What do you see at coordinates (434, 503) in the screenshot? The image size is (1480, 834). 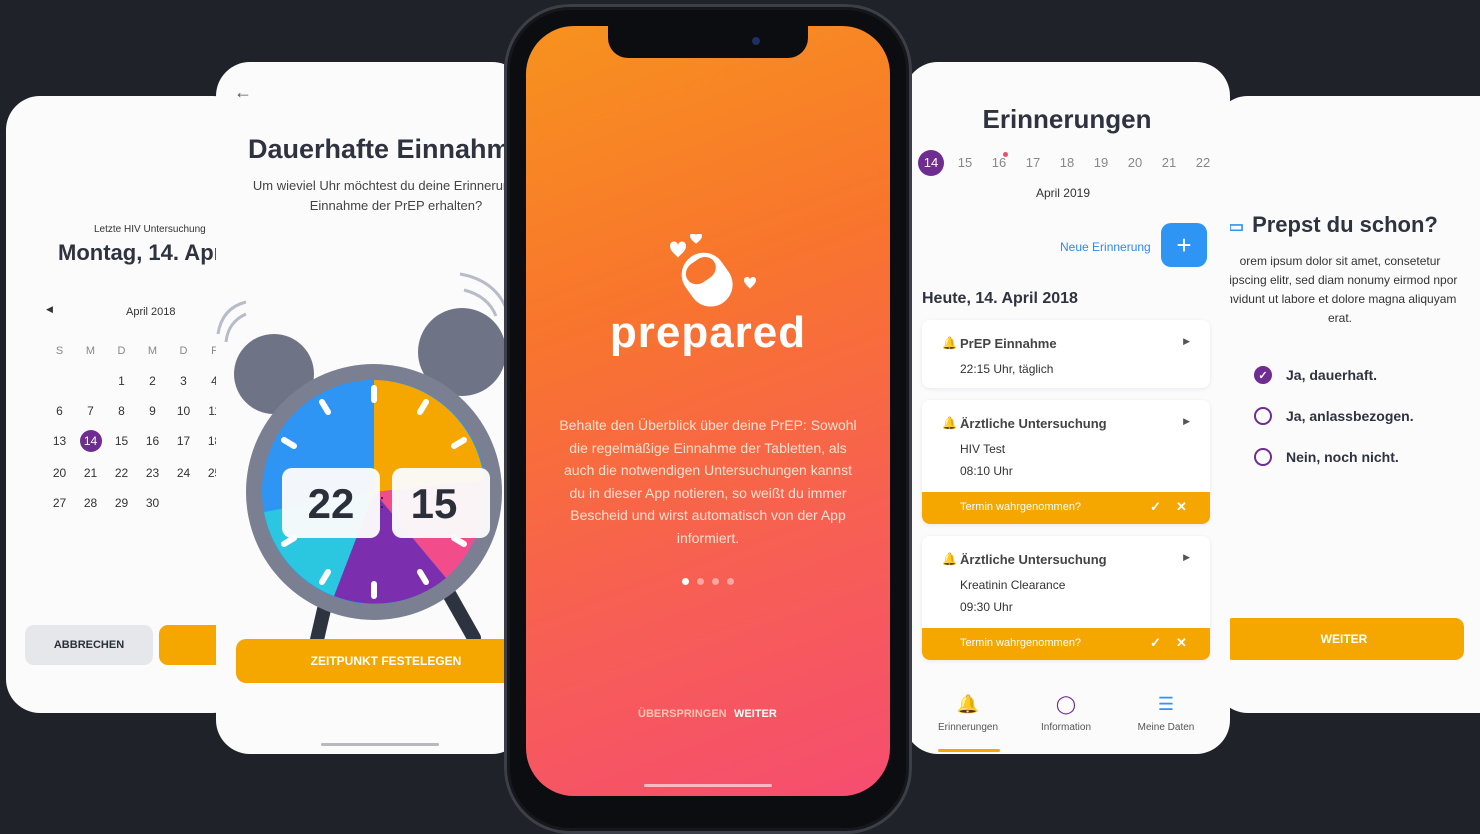 I see `alarm-minutes: 15` at bounding box center [434, 503].